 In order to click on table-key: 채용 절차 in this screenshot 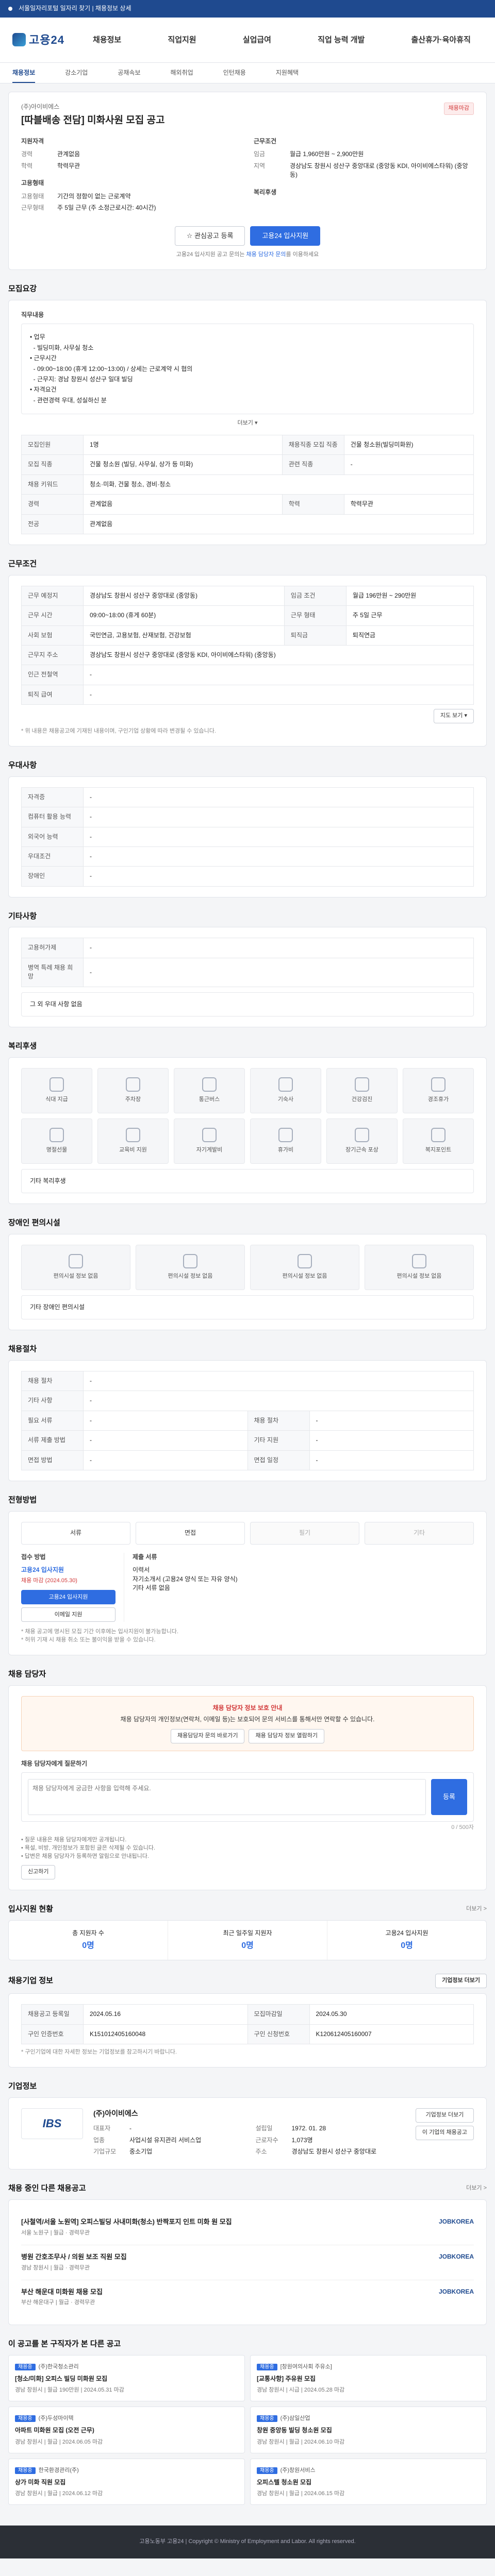, I will do `click(53, 1381)`.